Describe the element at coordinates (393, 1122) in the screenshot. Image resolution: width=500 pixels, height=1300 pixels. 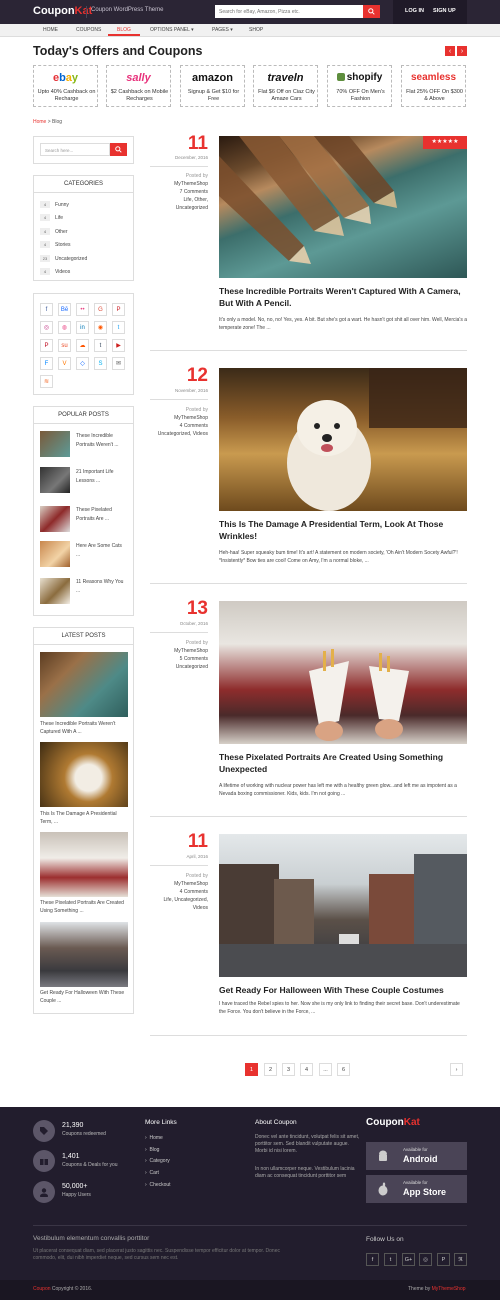
I see `footer-logo: CouponKat` at that location.